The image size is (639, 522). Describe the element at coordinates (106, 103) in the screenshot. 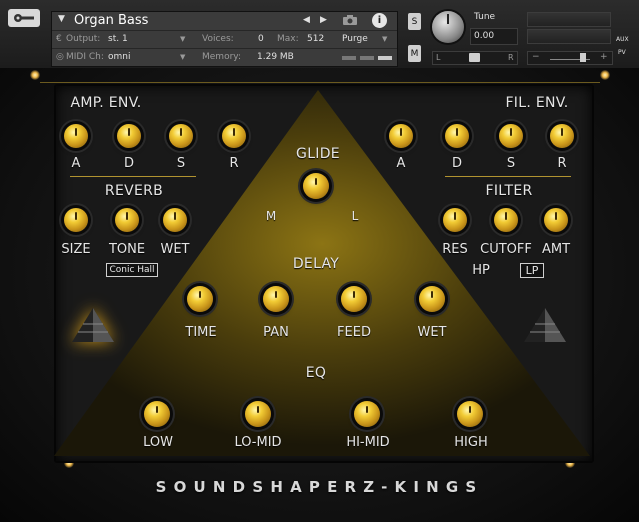

I see `amp-env-title: AMP. ENV.` at that location.